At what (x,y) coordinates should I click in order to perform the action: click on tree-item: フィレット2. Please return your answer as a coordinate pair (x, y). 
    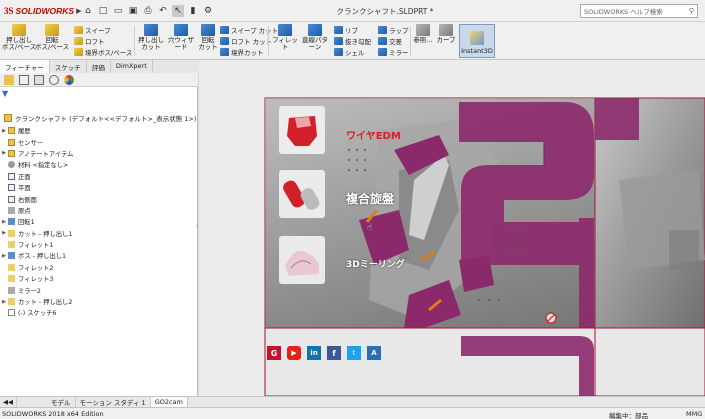
    Looking at the image, I should click on (99, 267).